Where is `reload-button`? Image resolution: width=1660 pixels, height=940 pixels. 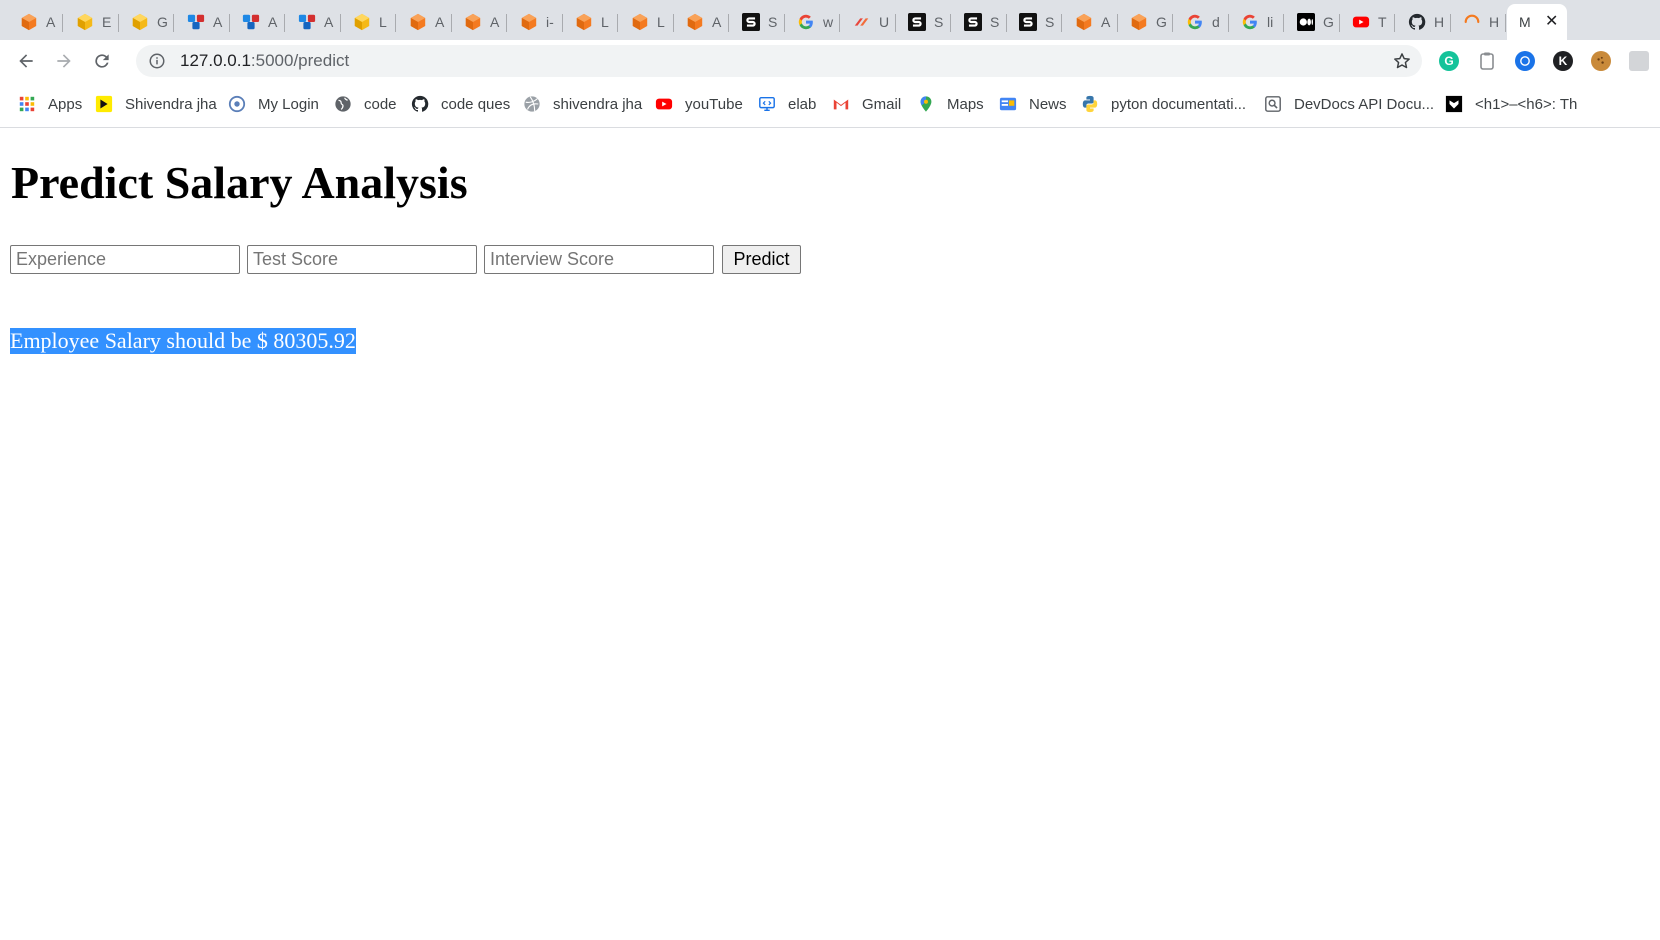
reload-button is located at coordinates (102, 61).